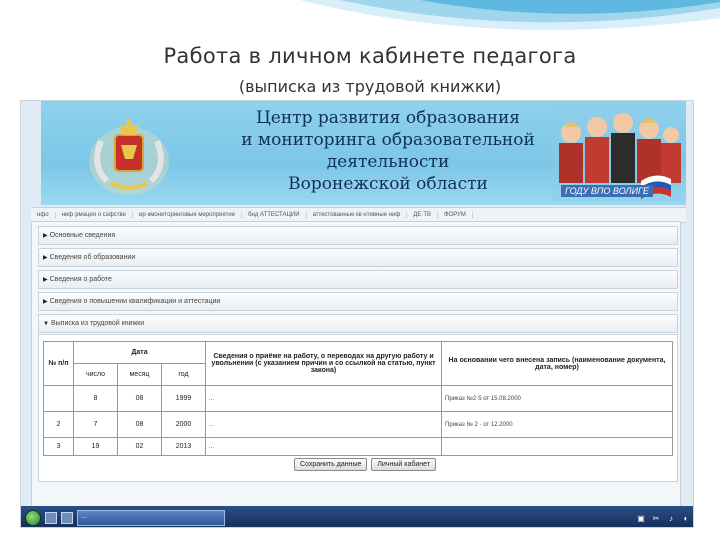 This screenshot has height=540, width=720. What do you see at coordinates (95, 398) in the screenshot?
I see `cell-day: 8` at bounding box center [95, 398].